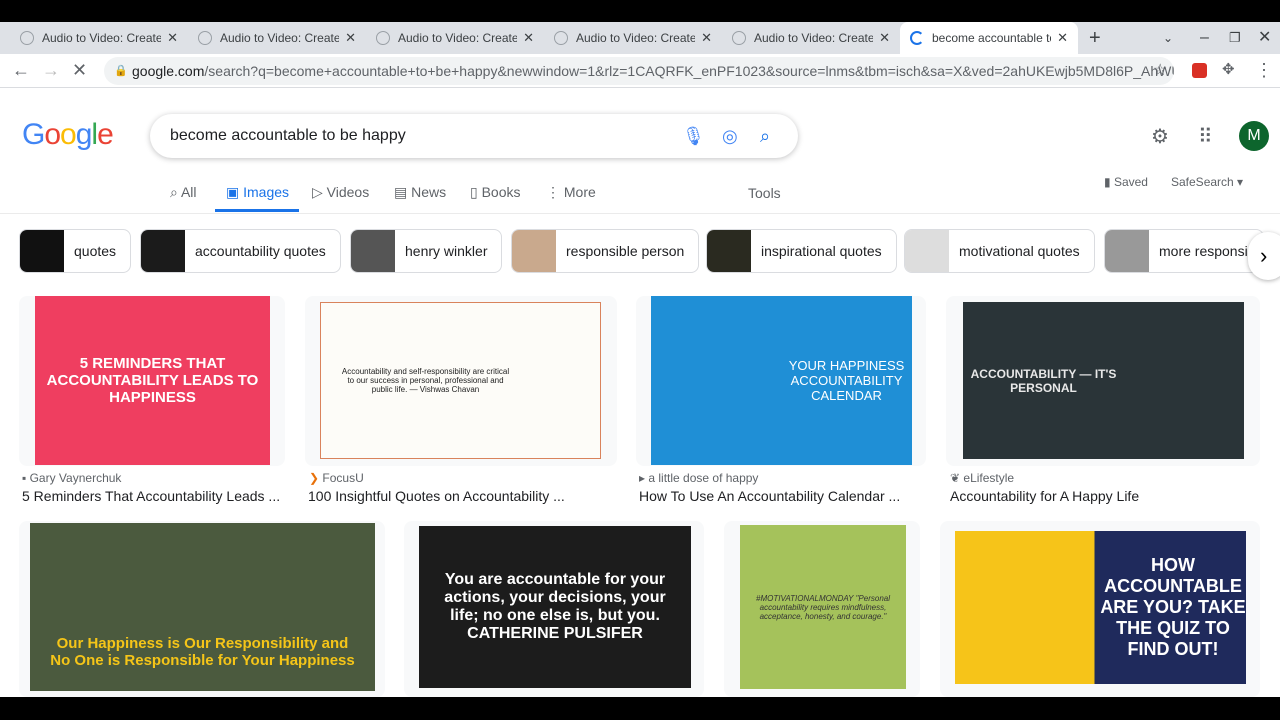  I want to click on restore-button: ❐, so click(1235, 38).